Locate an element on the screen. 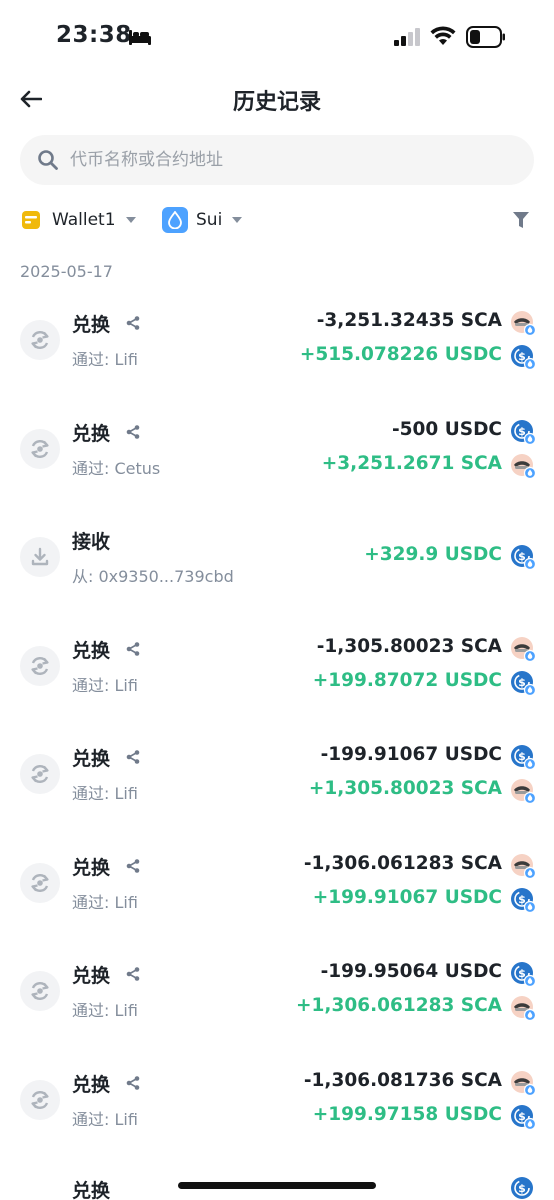  receive-icon is located at coordinates (40, 557).